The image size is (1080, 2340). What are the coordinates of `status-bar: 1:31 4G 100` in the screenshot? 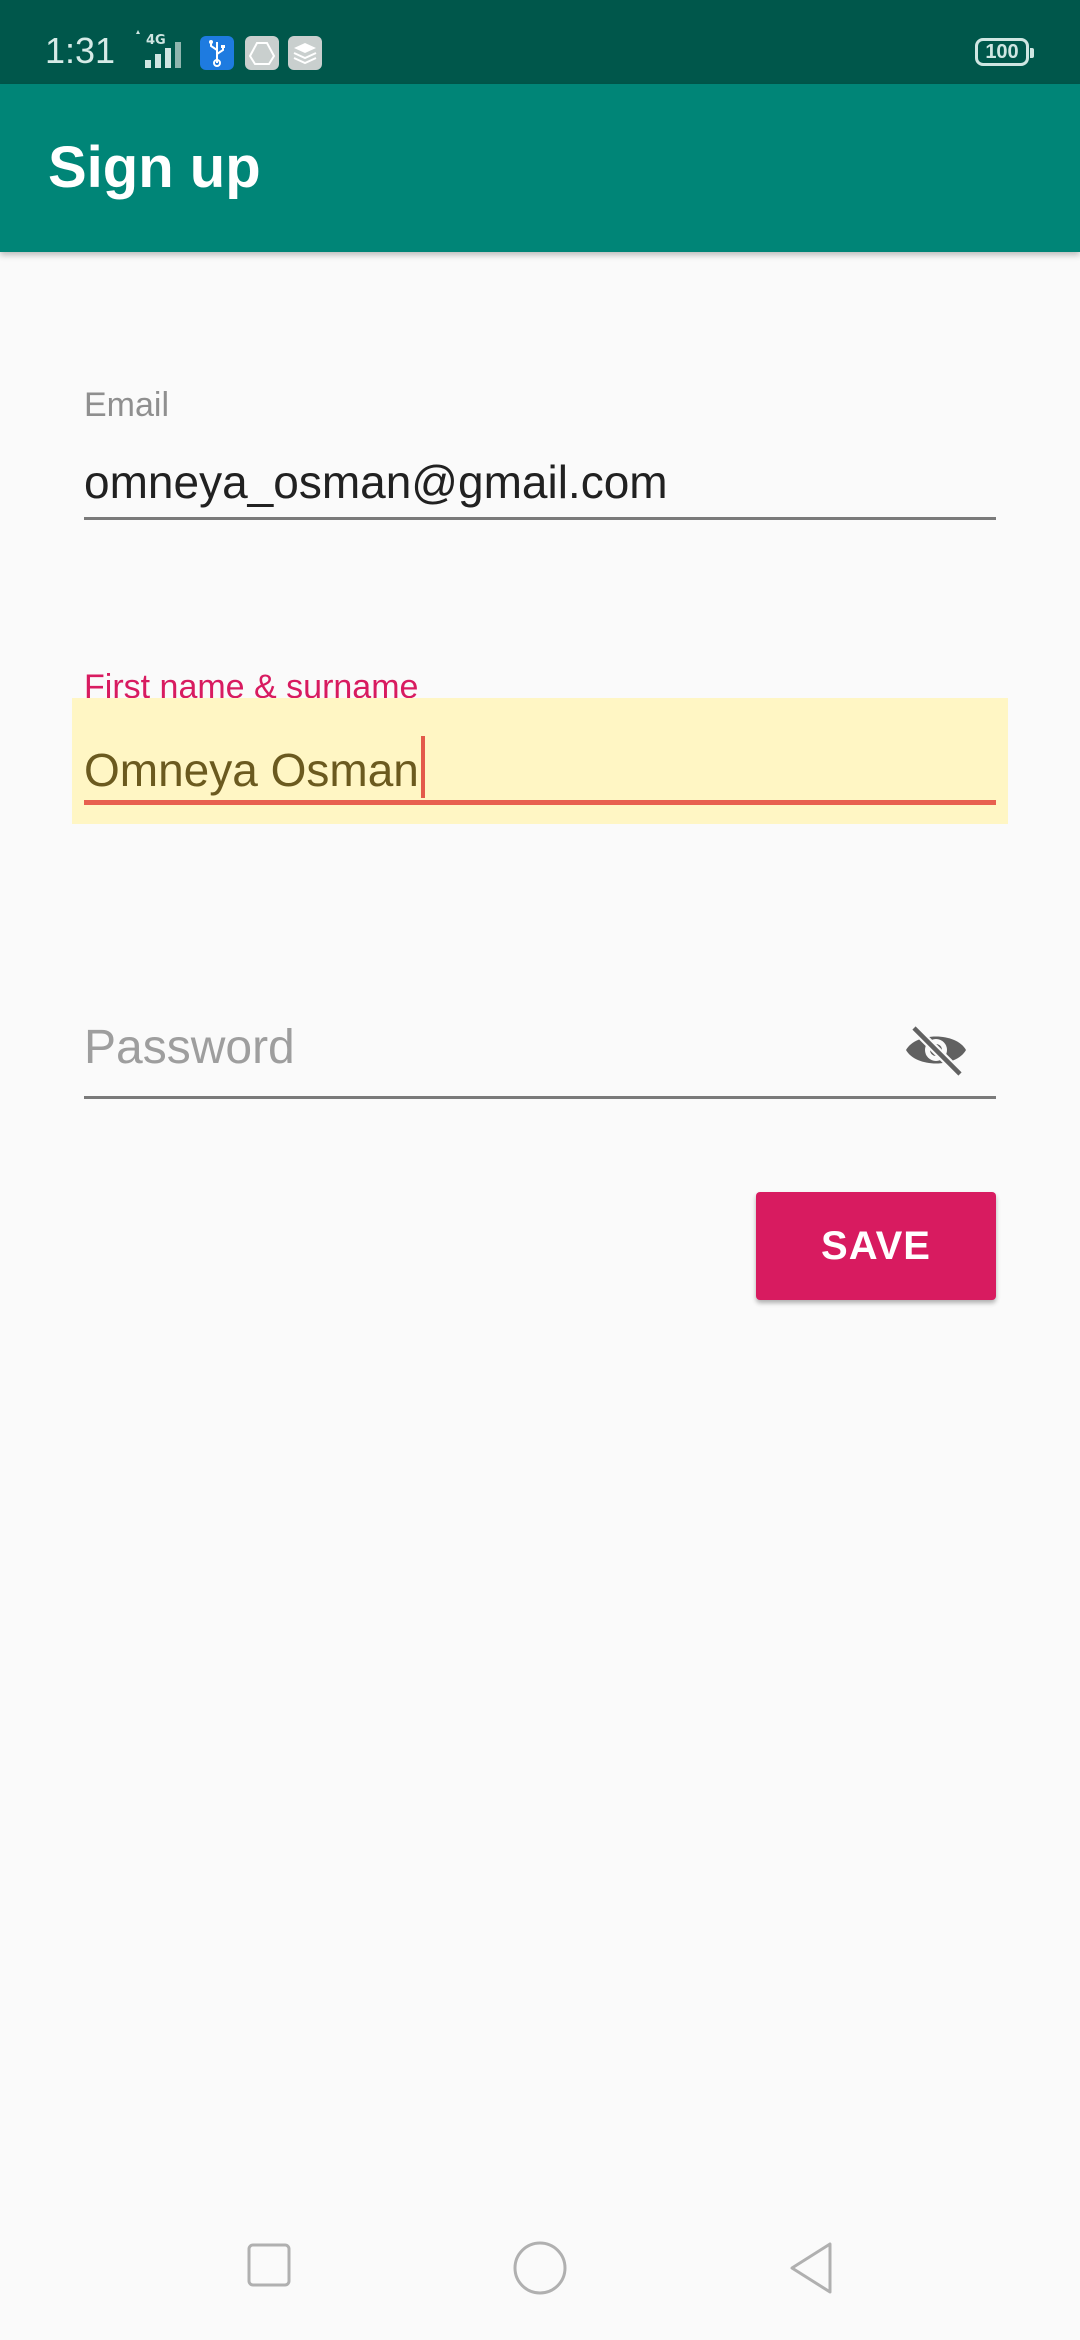 It's located at (540, 42).